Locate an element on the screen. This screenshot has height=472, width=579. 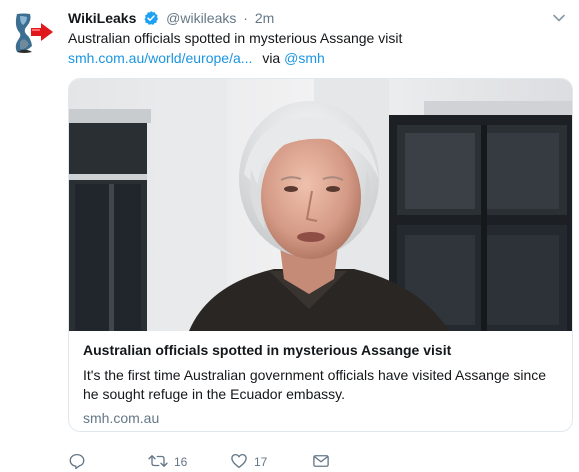
wikileaks-hourglass-logo is located at coordinates (33, 33).